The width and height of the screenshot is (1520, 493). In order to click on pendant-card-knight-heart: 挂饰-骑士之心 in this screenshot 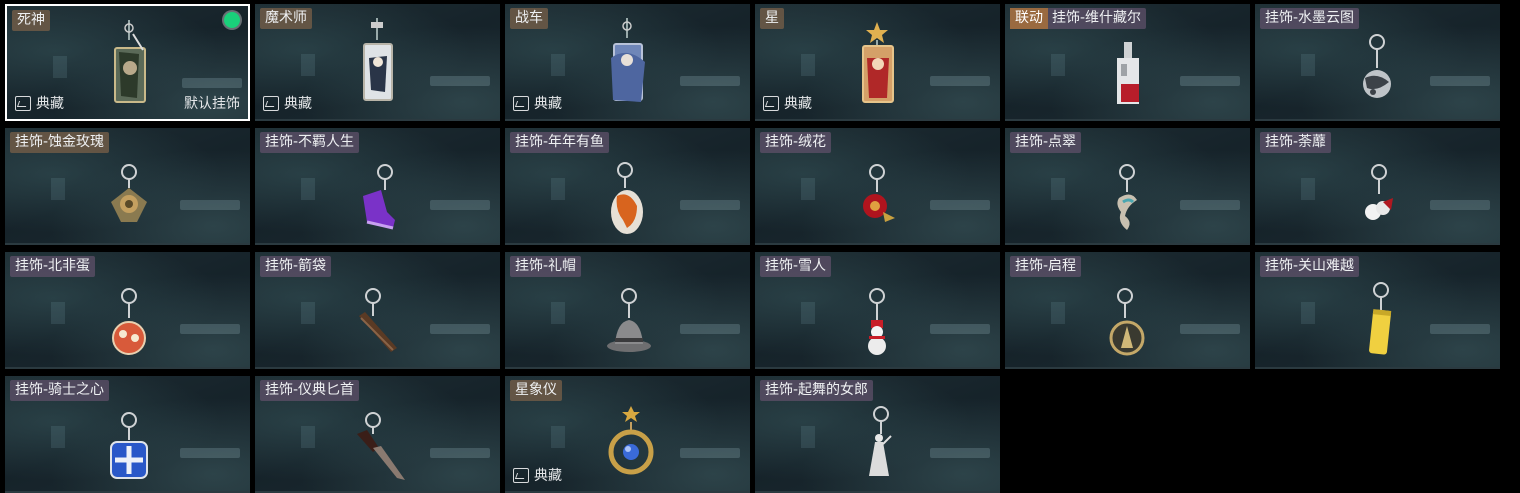, I will do `click(127, 434)`.